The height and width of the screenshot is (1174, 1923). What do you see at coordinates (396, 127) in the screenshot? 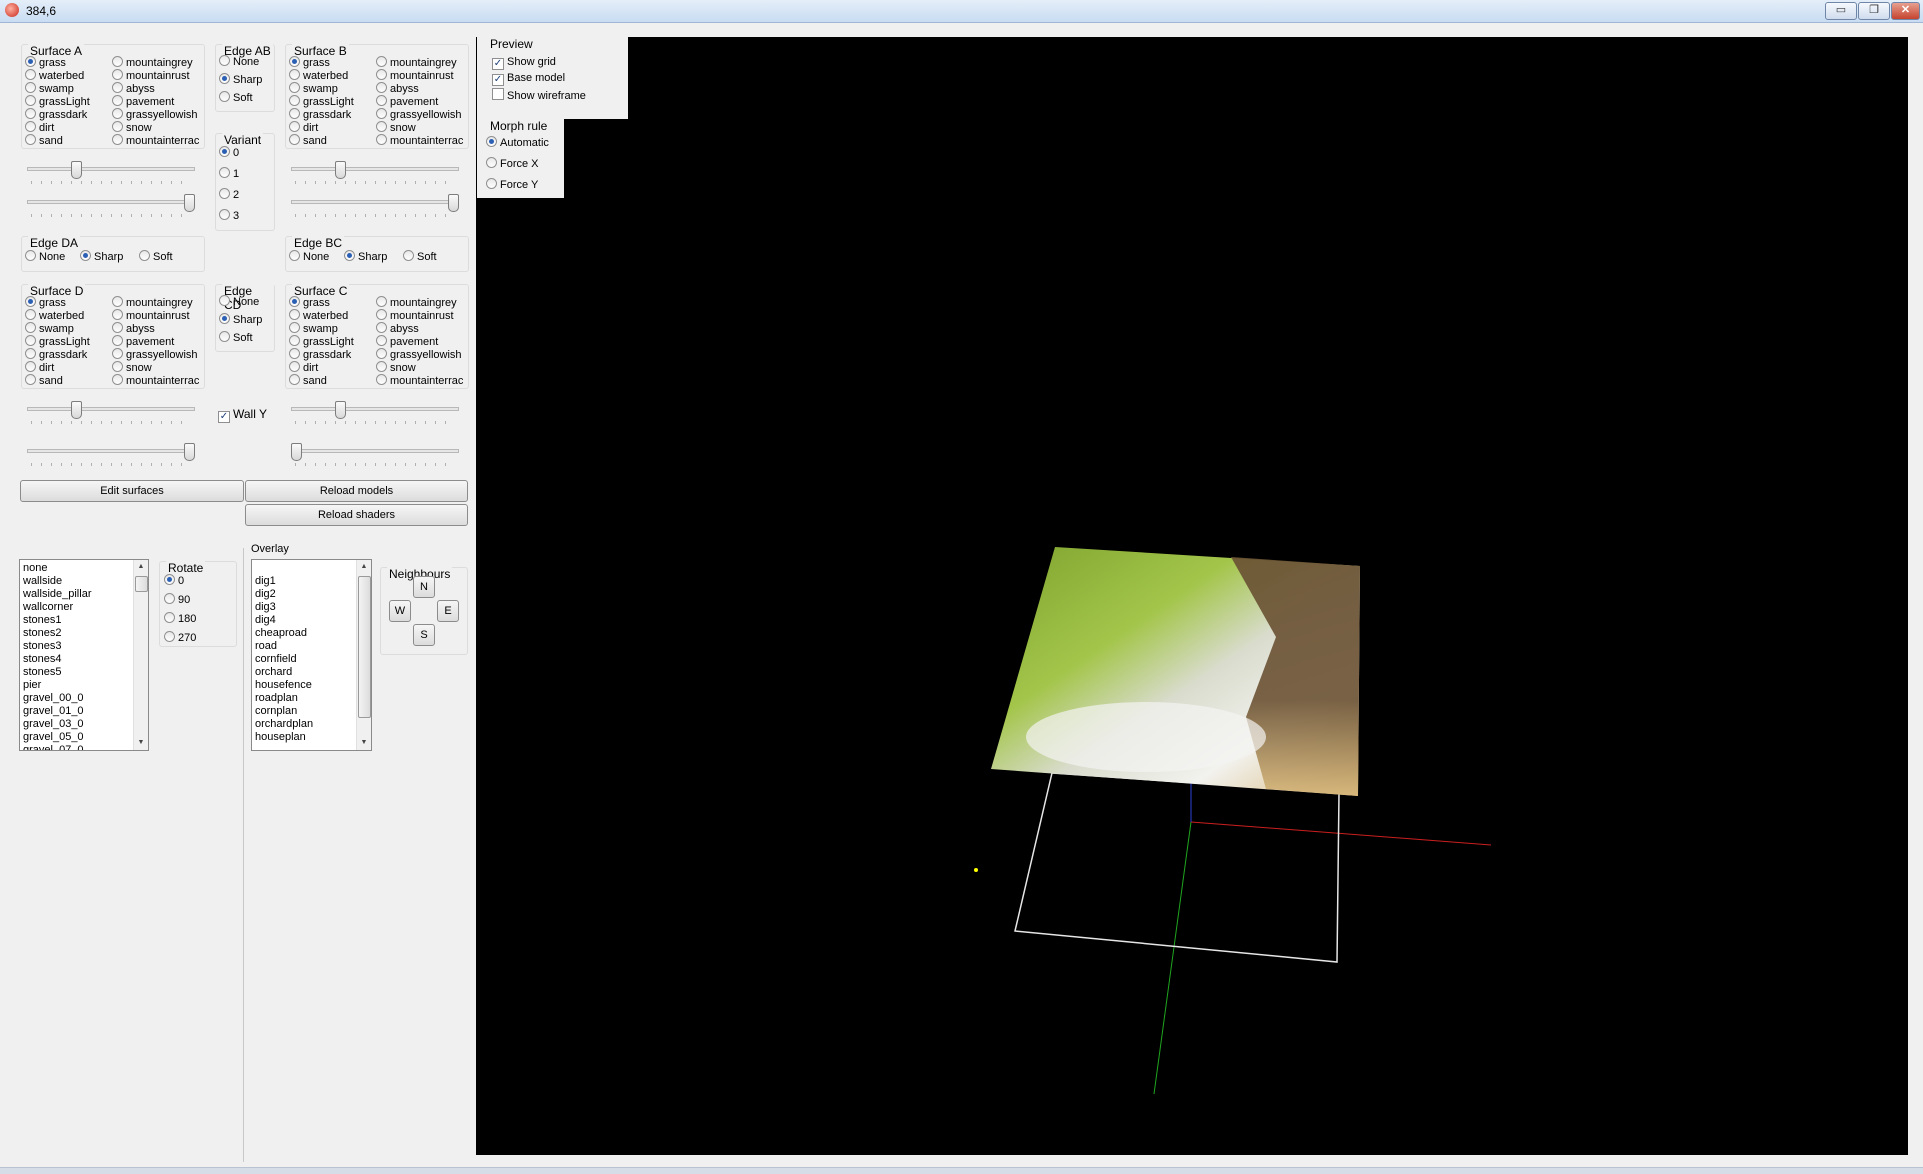
I see `surface-b-radio-snow: snow` at bounding box center [396, 127].